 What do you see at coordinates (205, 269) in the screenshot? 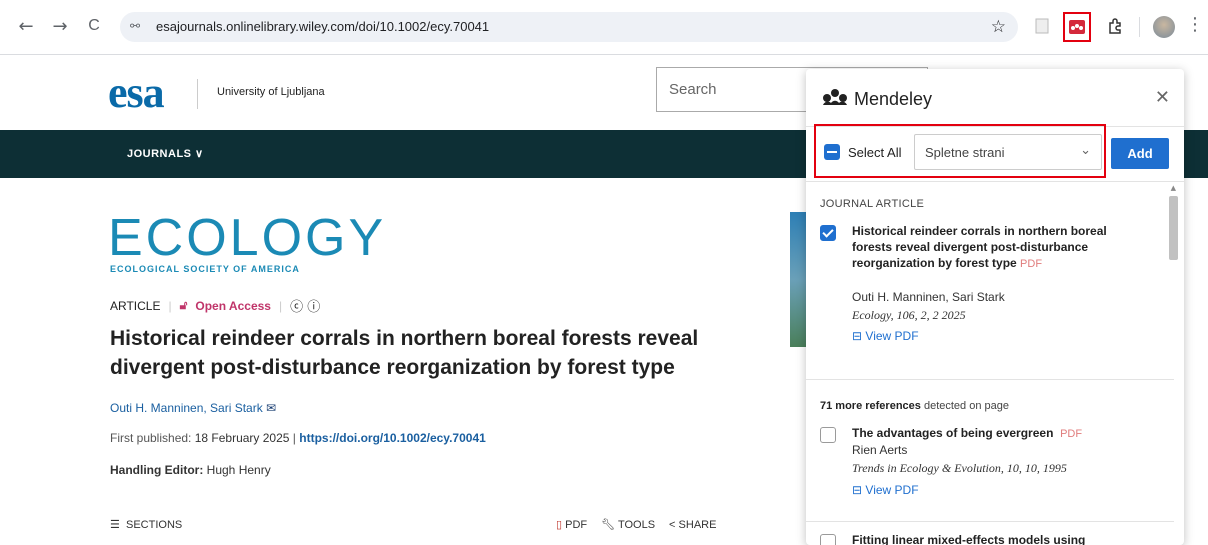
I see `journal-society: ECOLOGICAL SOCIETY OF AMERICA` at bounding box center [205, 269].